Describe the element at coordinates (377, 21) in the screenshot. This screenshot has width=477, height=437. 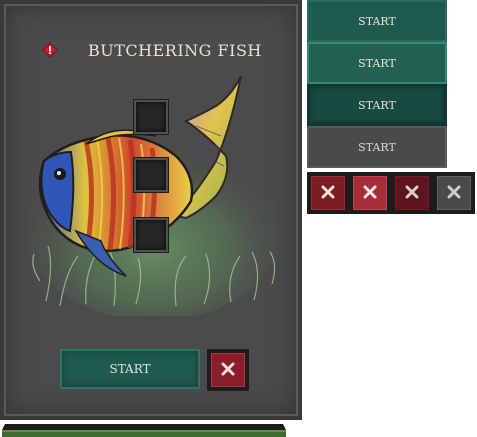
I see `start-button-normal: START` at that location.